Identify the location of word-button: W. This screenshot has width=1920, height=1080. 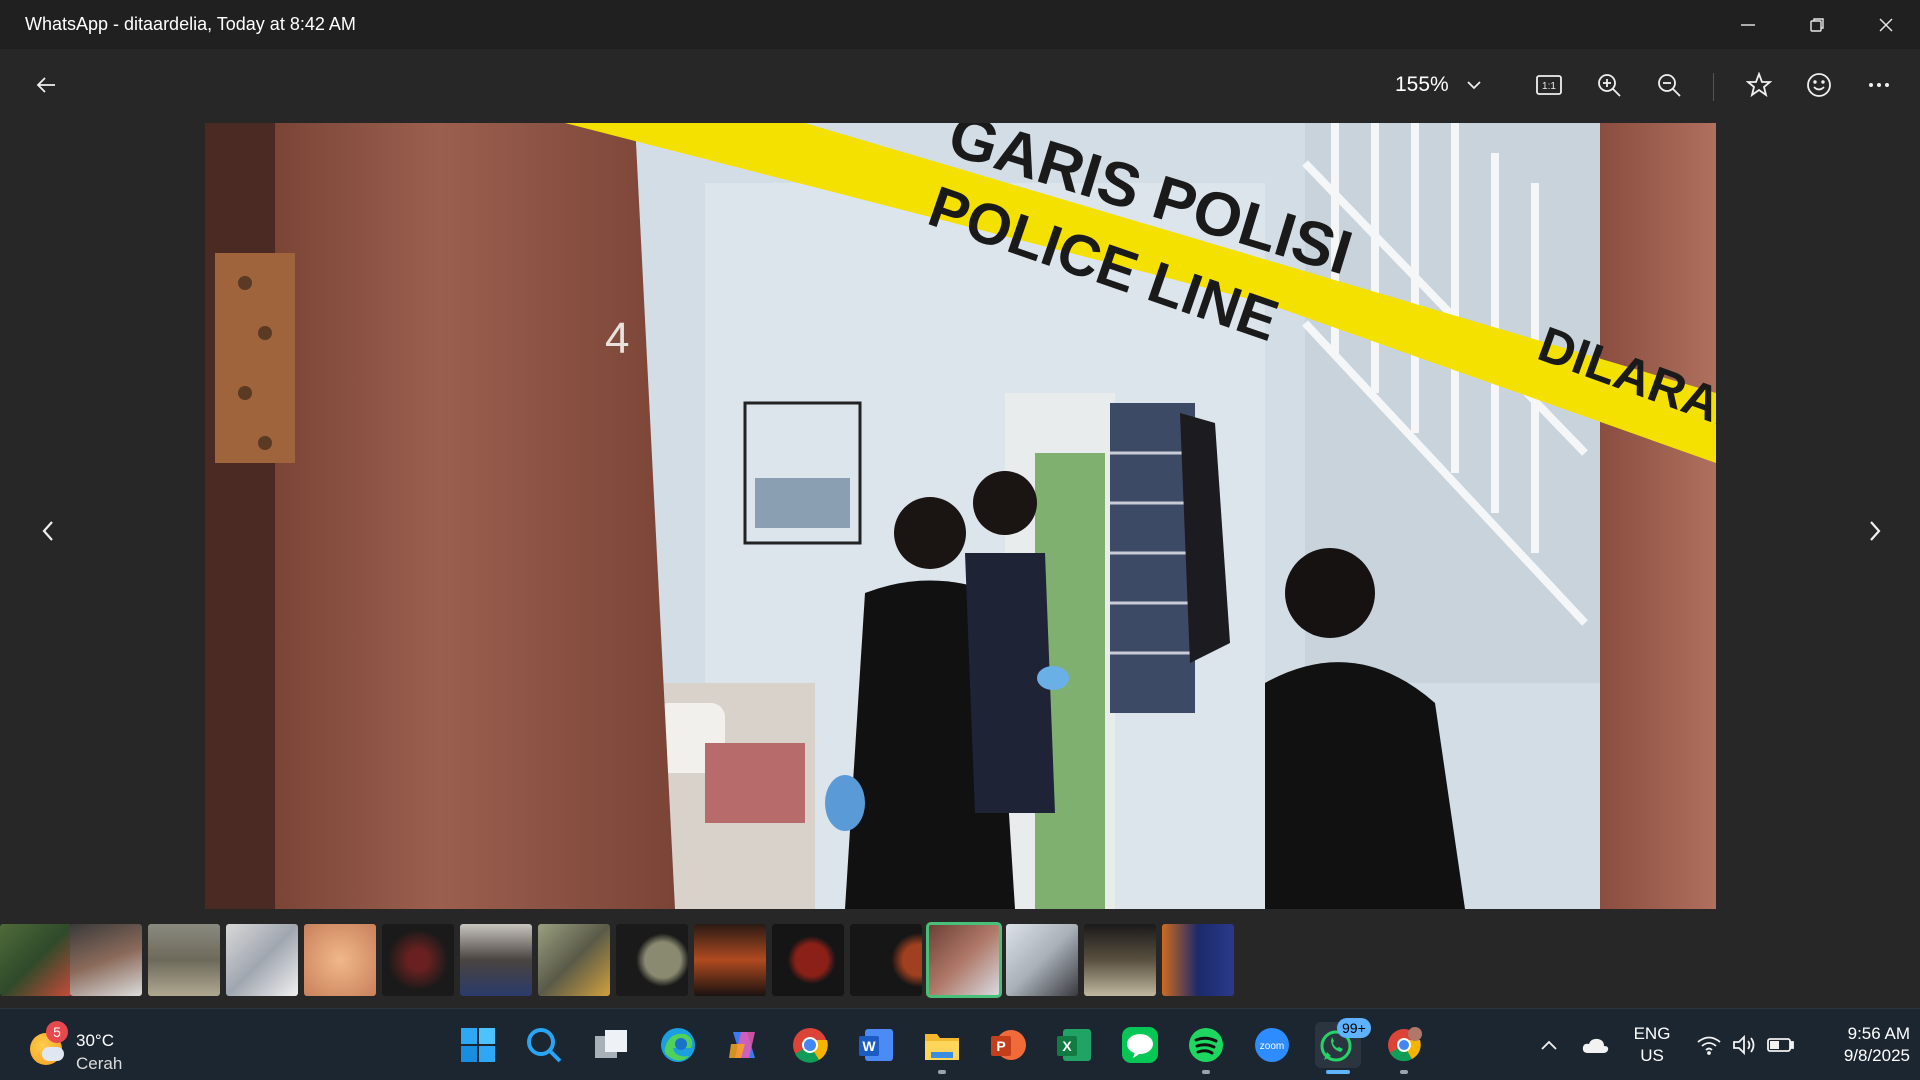
(876, 1045).